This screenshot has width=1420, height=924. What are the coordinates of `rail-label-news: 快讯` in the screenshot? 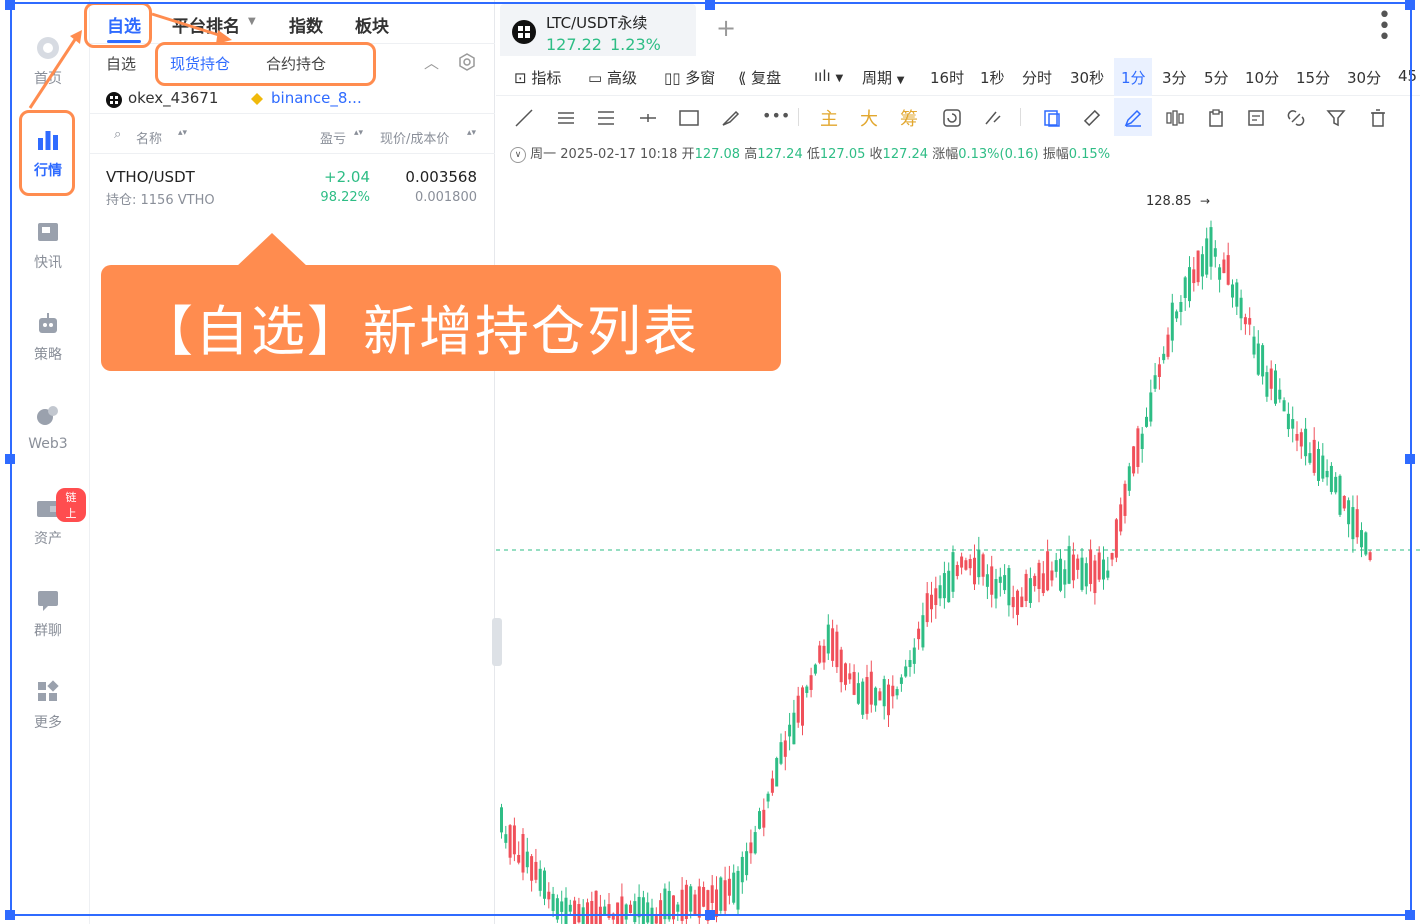 It's located at (48, 263).